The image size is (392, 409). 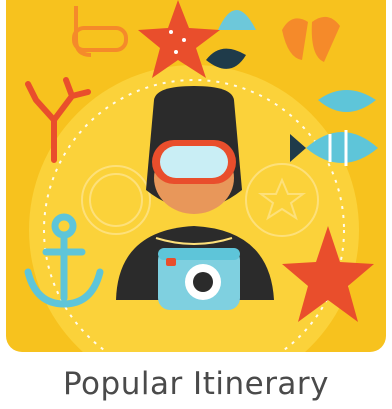 I want to click on itinerary-title: Popular Itinerary, so click(x=196, y=384).